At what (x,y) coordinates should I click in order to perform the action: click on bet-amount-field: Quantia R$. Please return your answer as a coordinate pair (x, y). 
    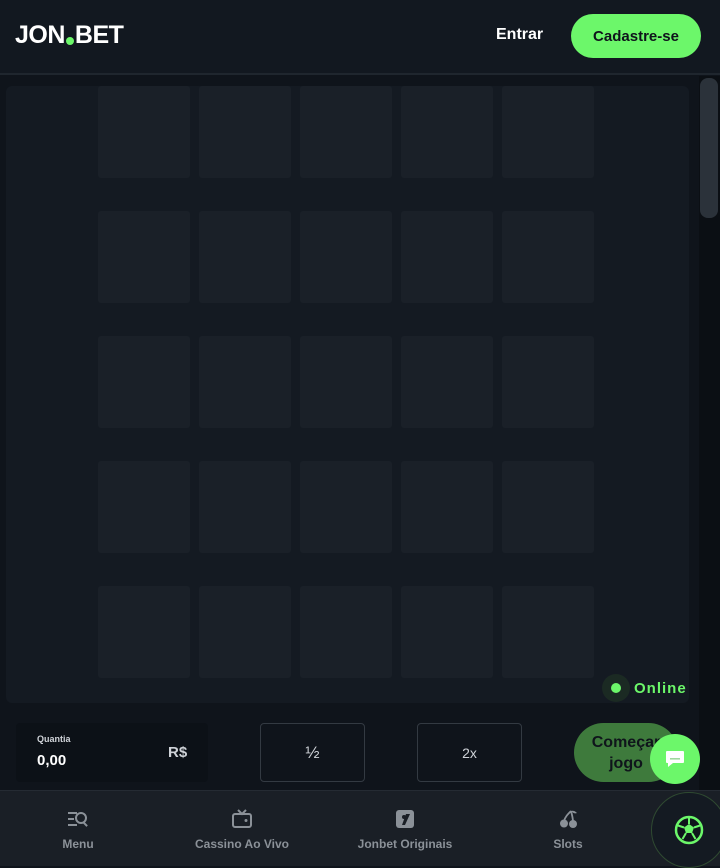
    Looking at the image, I should click on (112, 752).